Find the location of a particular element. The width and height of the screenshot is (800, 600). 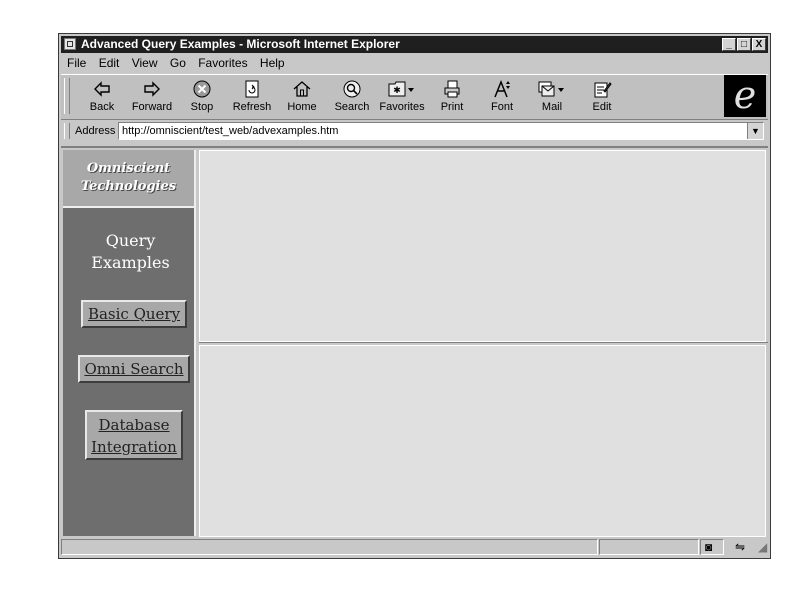

home-label: Home is located at coordinates (302, 107).